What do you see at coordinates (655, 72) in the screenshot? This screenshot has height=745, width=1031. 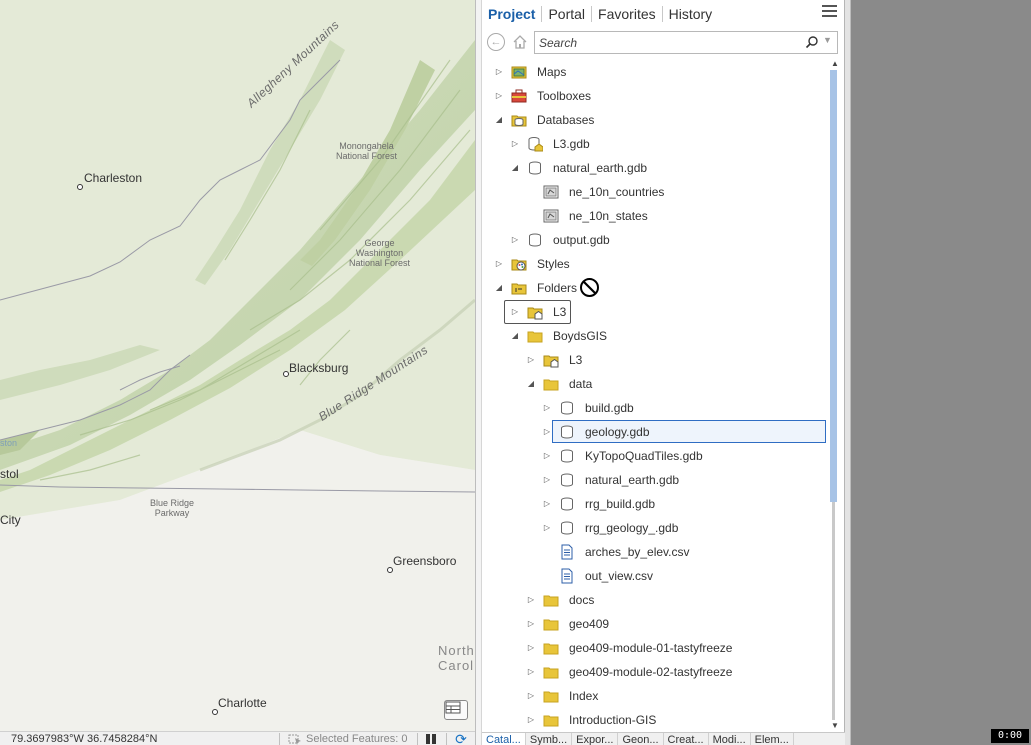 I see `tree-item: ▷ Maps` at bounding box center [655, 72].